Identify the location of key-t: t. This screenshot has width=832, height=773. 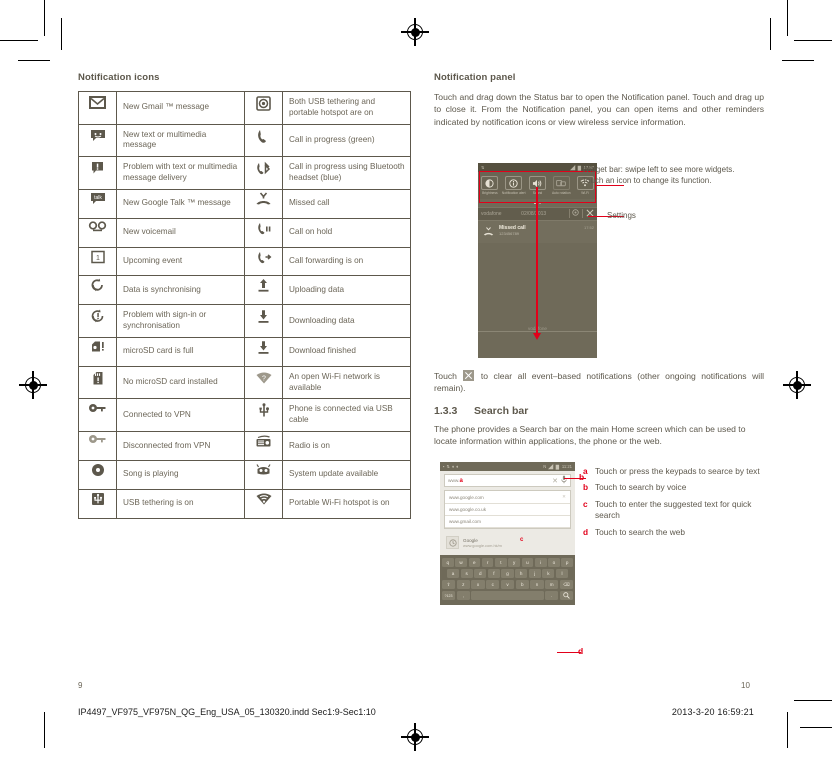
(501, 562).